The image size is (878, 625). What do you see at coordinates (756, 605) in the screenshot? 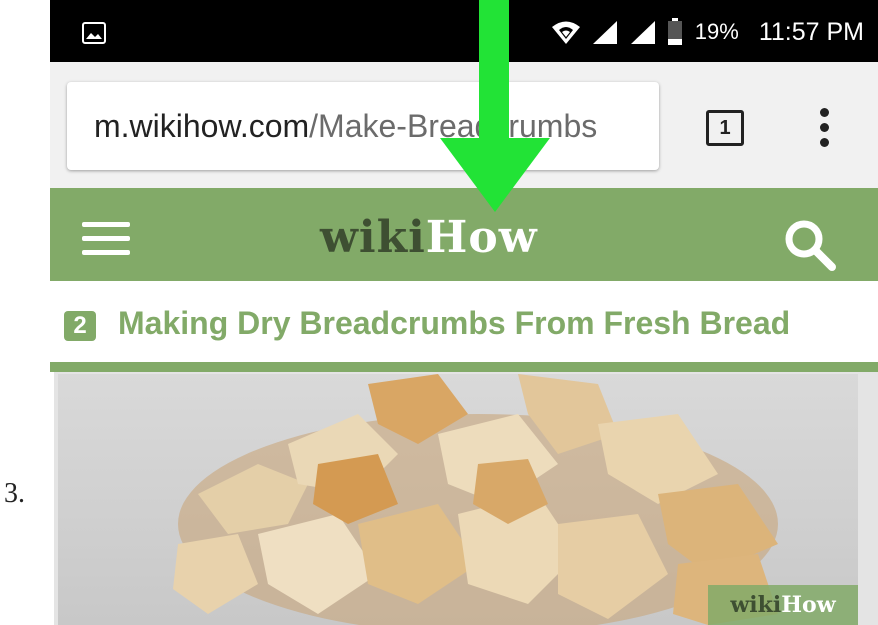
I see `watermark-wiki: wiki` at bounding box center [756, 605].